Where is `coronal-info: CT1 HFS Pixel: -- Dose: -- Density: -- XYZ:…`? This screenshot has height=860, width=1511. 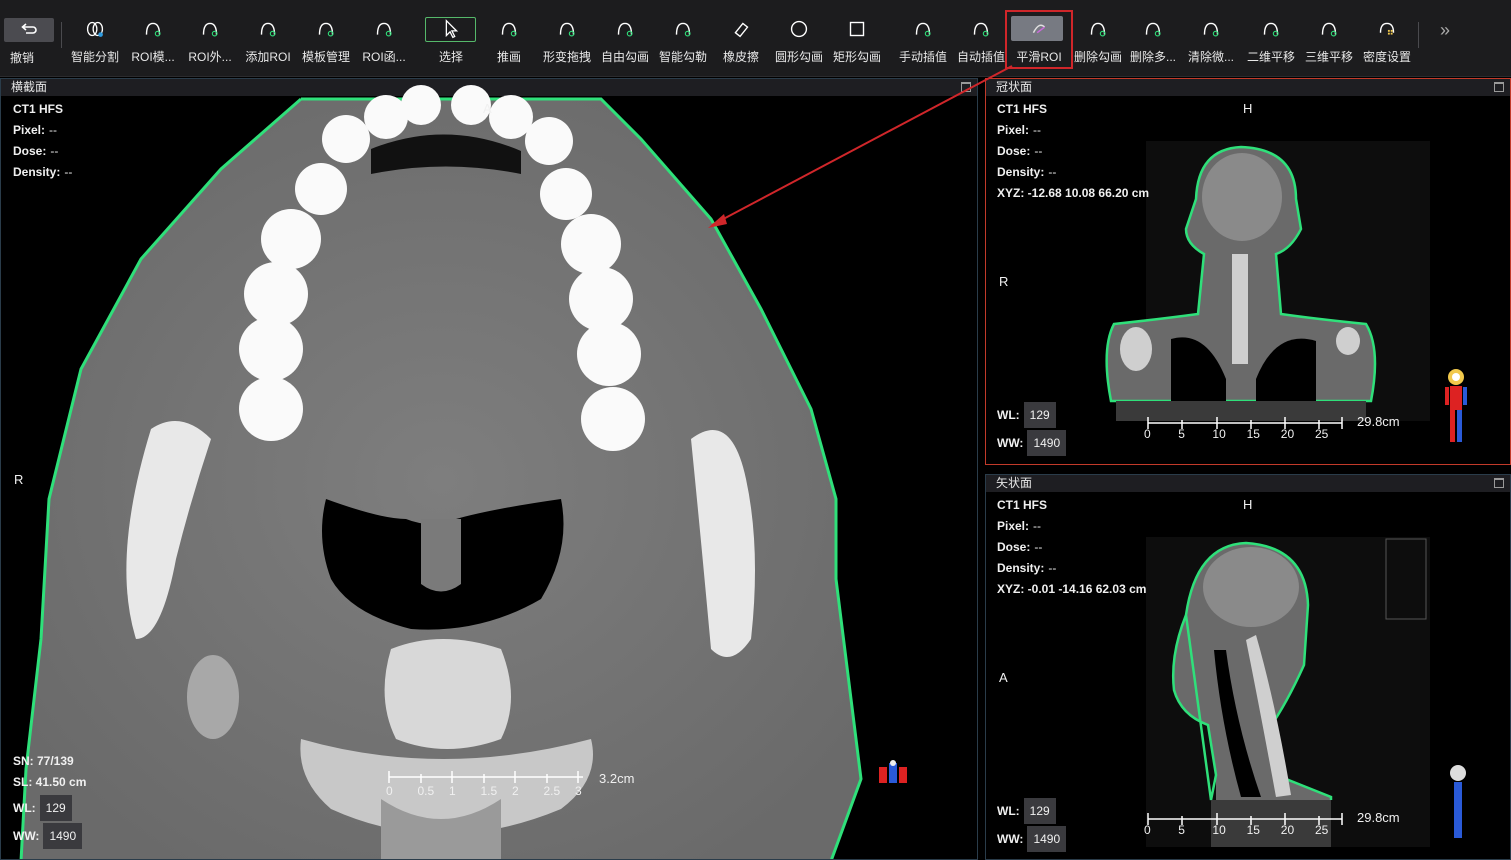
coronal-info: CT1 HFS Pixel: -- Dose: -- Density: -- XYZ:… is located at coordinates (1073, 151).